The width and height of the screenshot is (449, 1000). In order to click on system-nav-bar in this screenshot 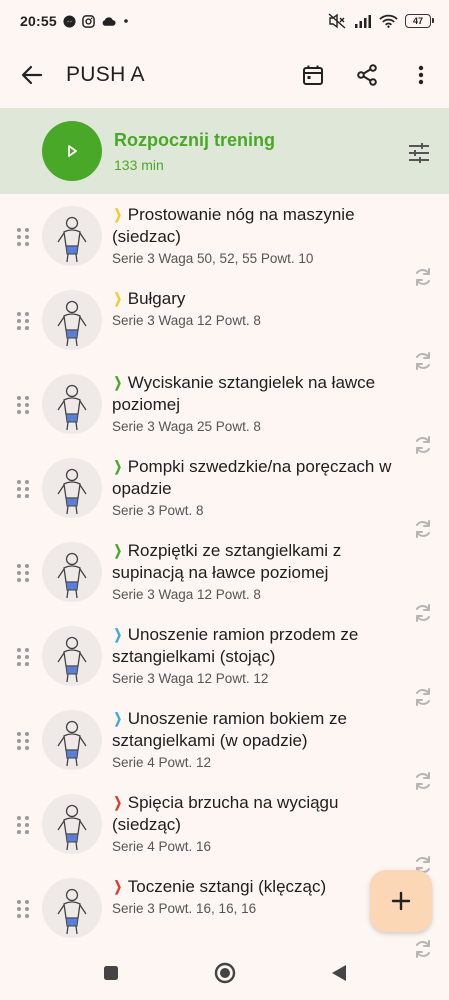, I will do `click(224, 973)`.